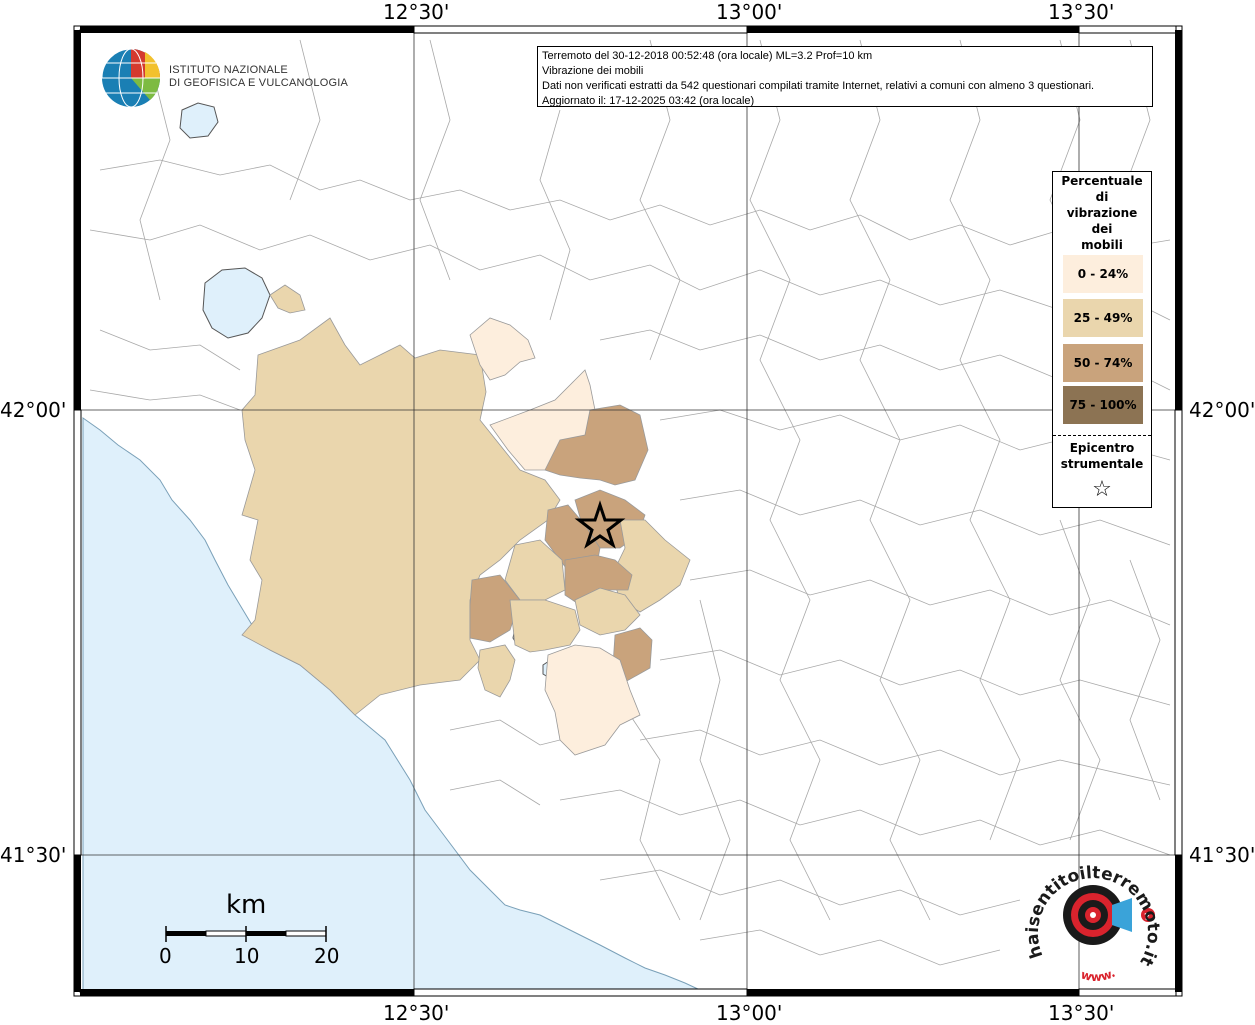  I want to click on stamp-text-2: www., so click(1098, 975).